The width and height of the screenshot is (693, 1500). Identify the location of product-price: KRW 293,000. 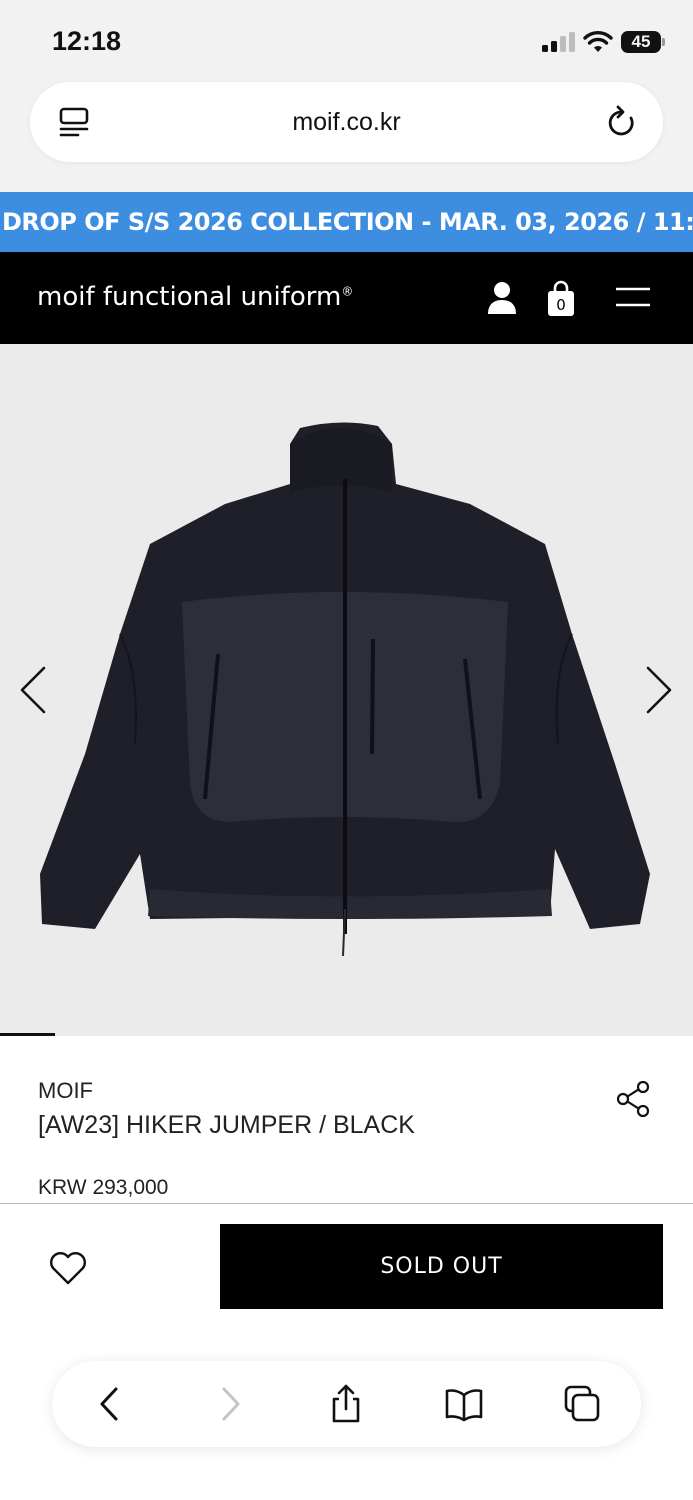
(103, 1187).